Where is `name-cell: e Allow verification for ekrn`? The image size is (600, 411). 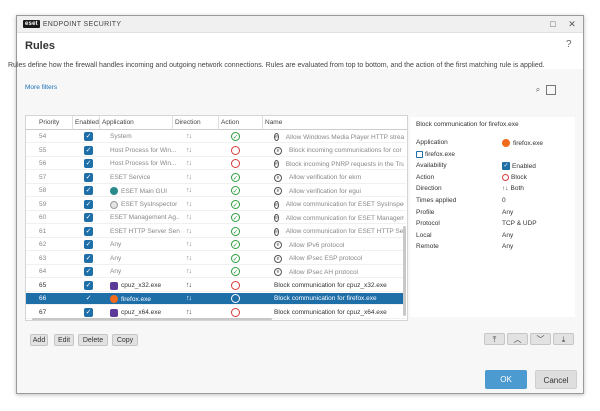 name-cell: e Allow verification for ekrn is located at coordinates (339, 177).